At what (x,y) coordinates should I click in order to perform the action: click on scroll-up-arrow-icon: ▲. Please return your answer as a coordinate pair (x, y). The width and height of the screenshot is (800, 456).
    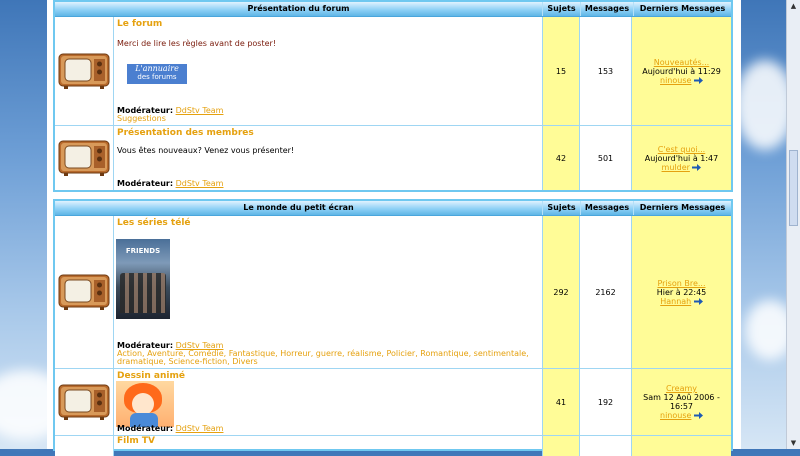
    Looking at the image, I should click on (793, 6).